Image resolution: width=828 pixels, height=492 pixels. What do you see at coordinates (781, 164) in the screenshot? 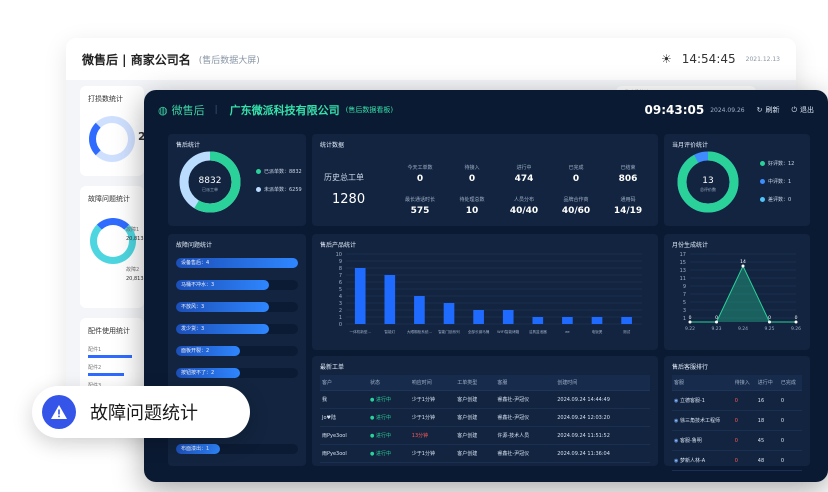
I see `legend-label: 好评数：12` at bounding box center [781, 164].